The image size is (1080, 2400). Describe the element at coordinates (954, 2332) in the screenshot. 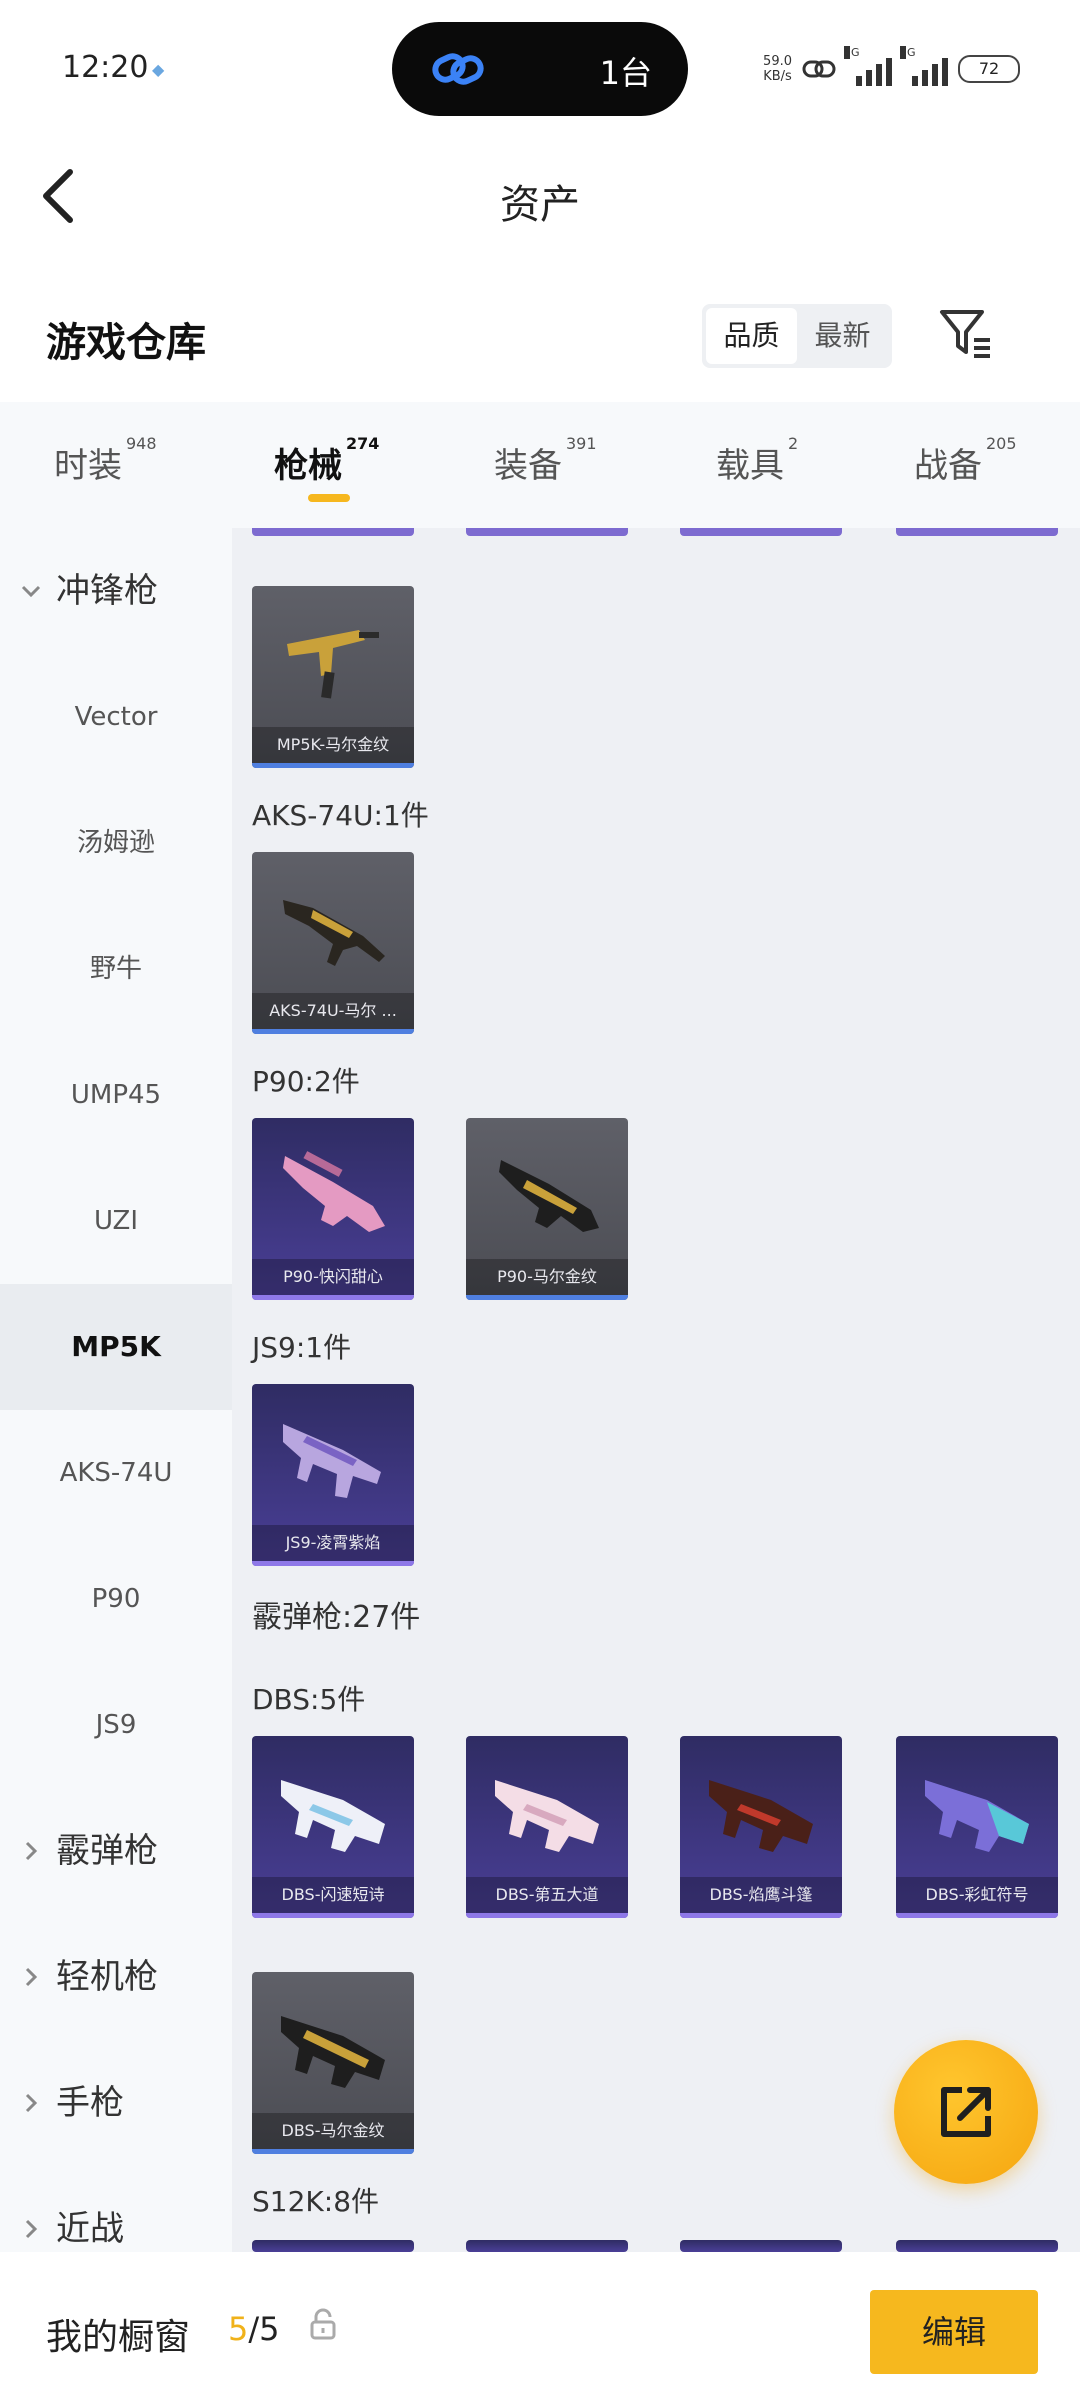

I see `edit-button: 编辑` at that location.